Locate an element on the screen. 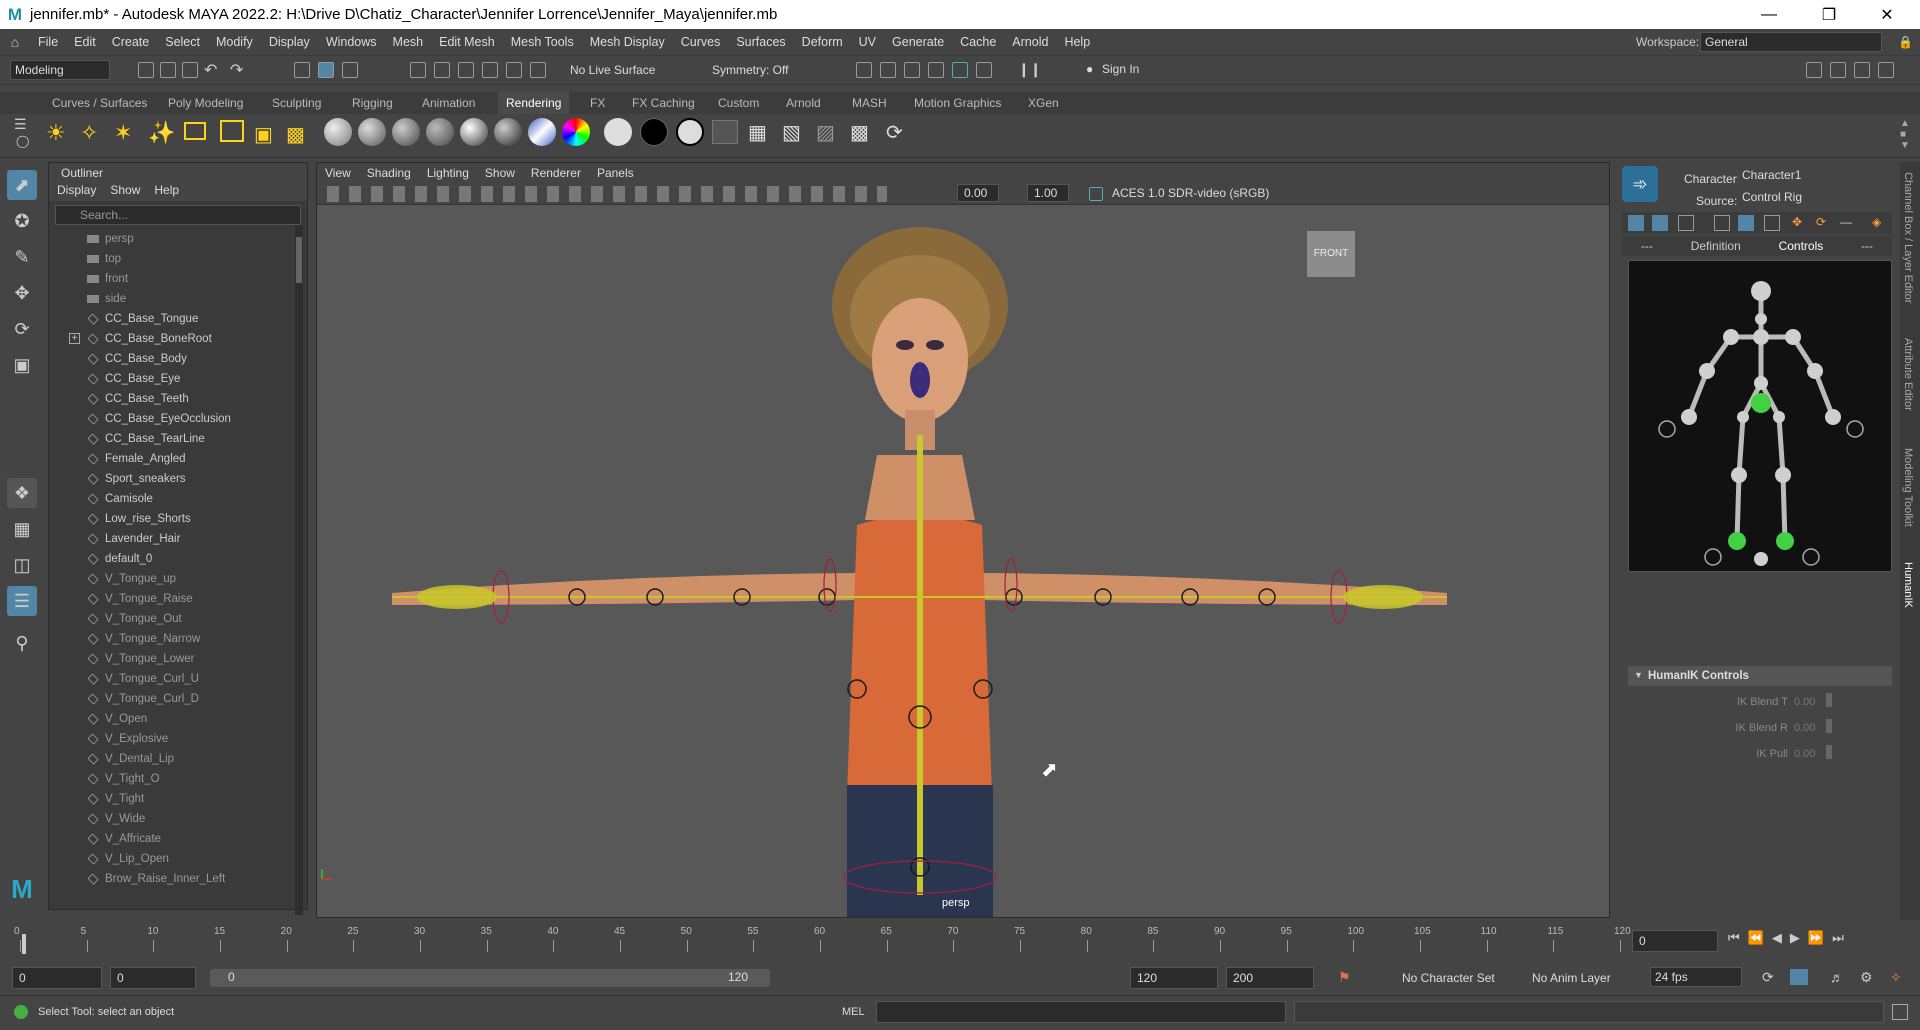 The width and height of the screenshot is (1920, 1030). hypershade-icon is located at coordinates (960, 70).